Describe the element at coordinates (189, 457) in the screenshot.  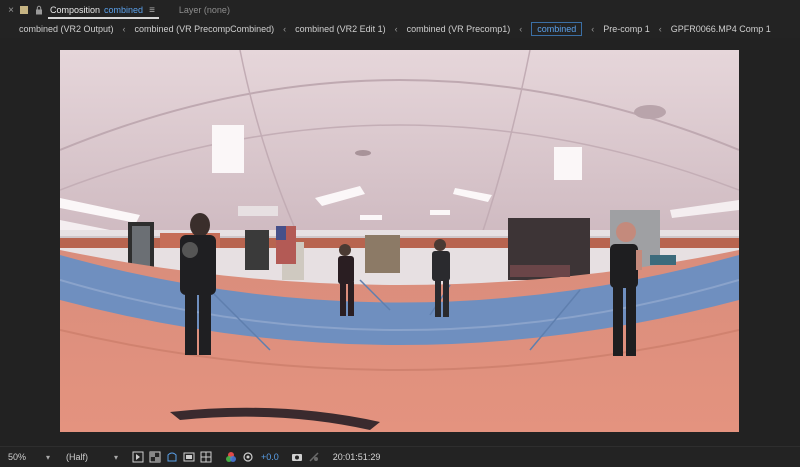
I see `region-of-interest-icon` at that location.